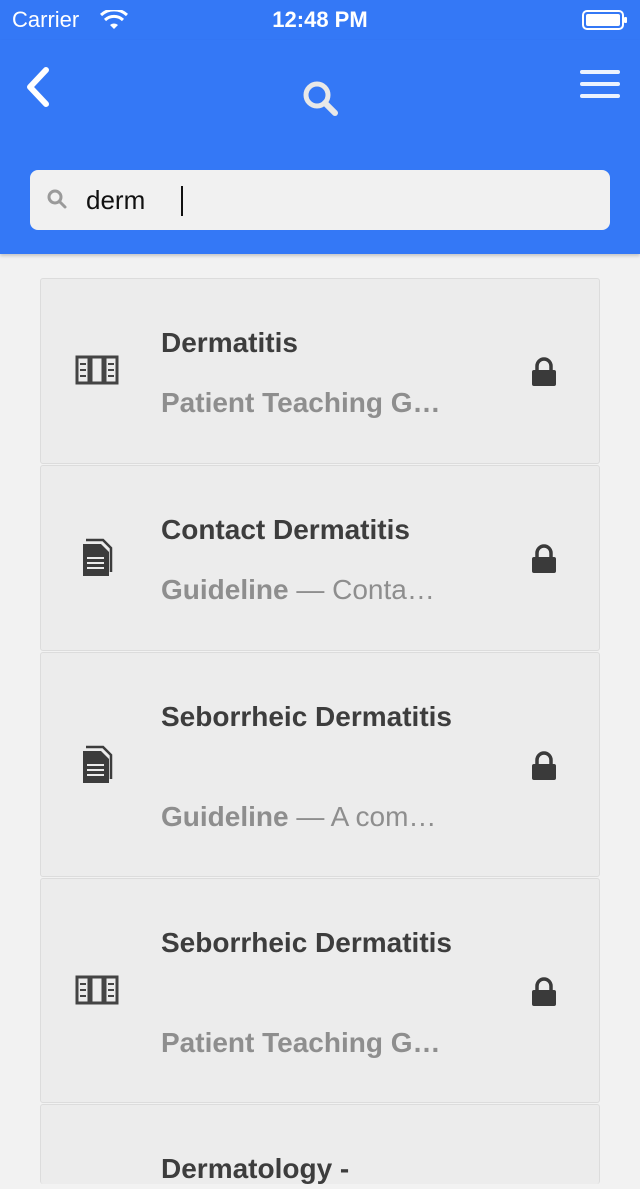 The width and height of the screenshot is (640, 1189). I want to click on search-field-icon, so click(57, 199).